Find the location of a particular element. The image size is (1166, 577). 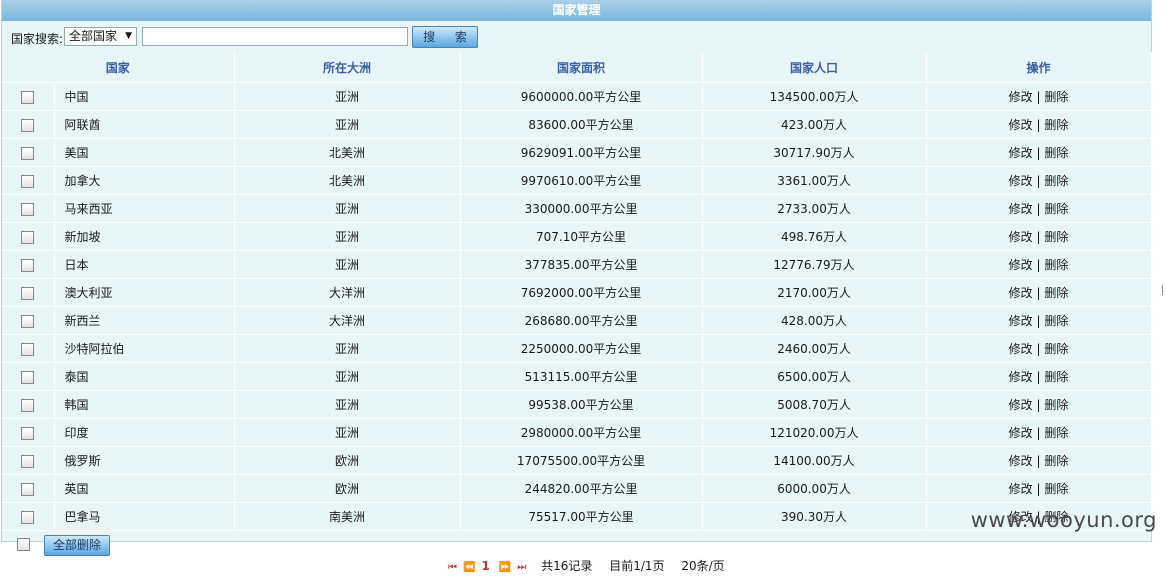

table-row: 中国 亚洲 9600000.00平方公里 134500.00万人 修改 | 删除 is located at coordinates (577, 96).